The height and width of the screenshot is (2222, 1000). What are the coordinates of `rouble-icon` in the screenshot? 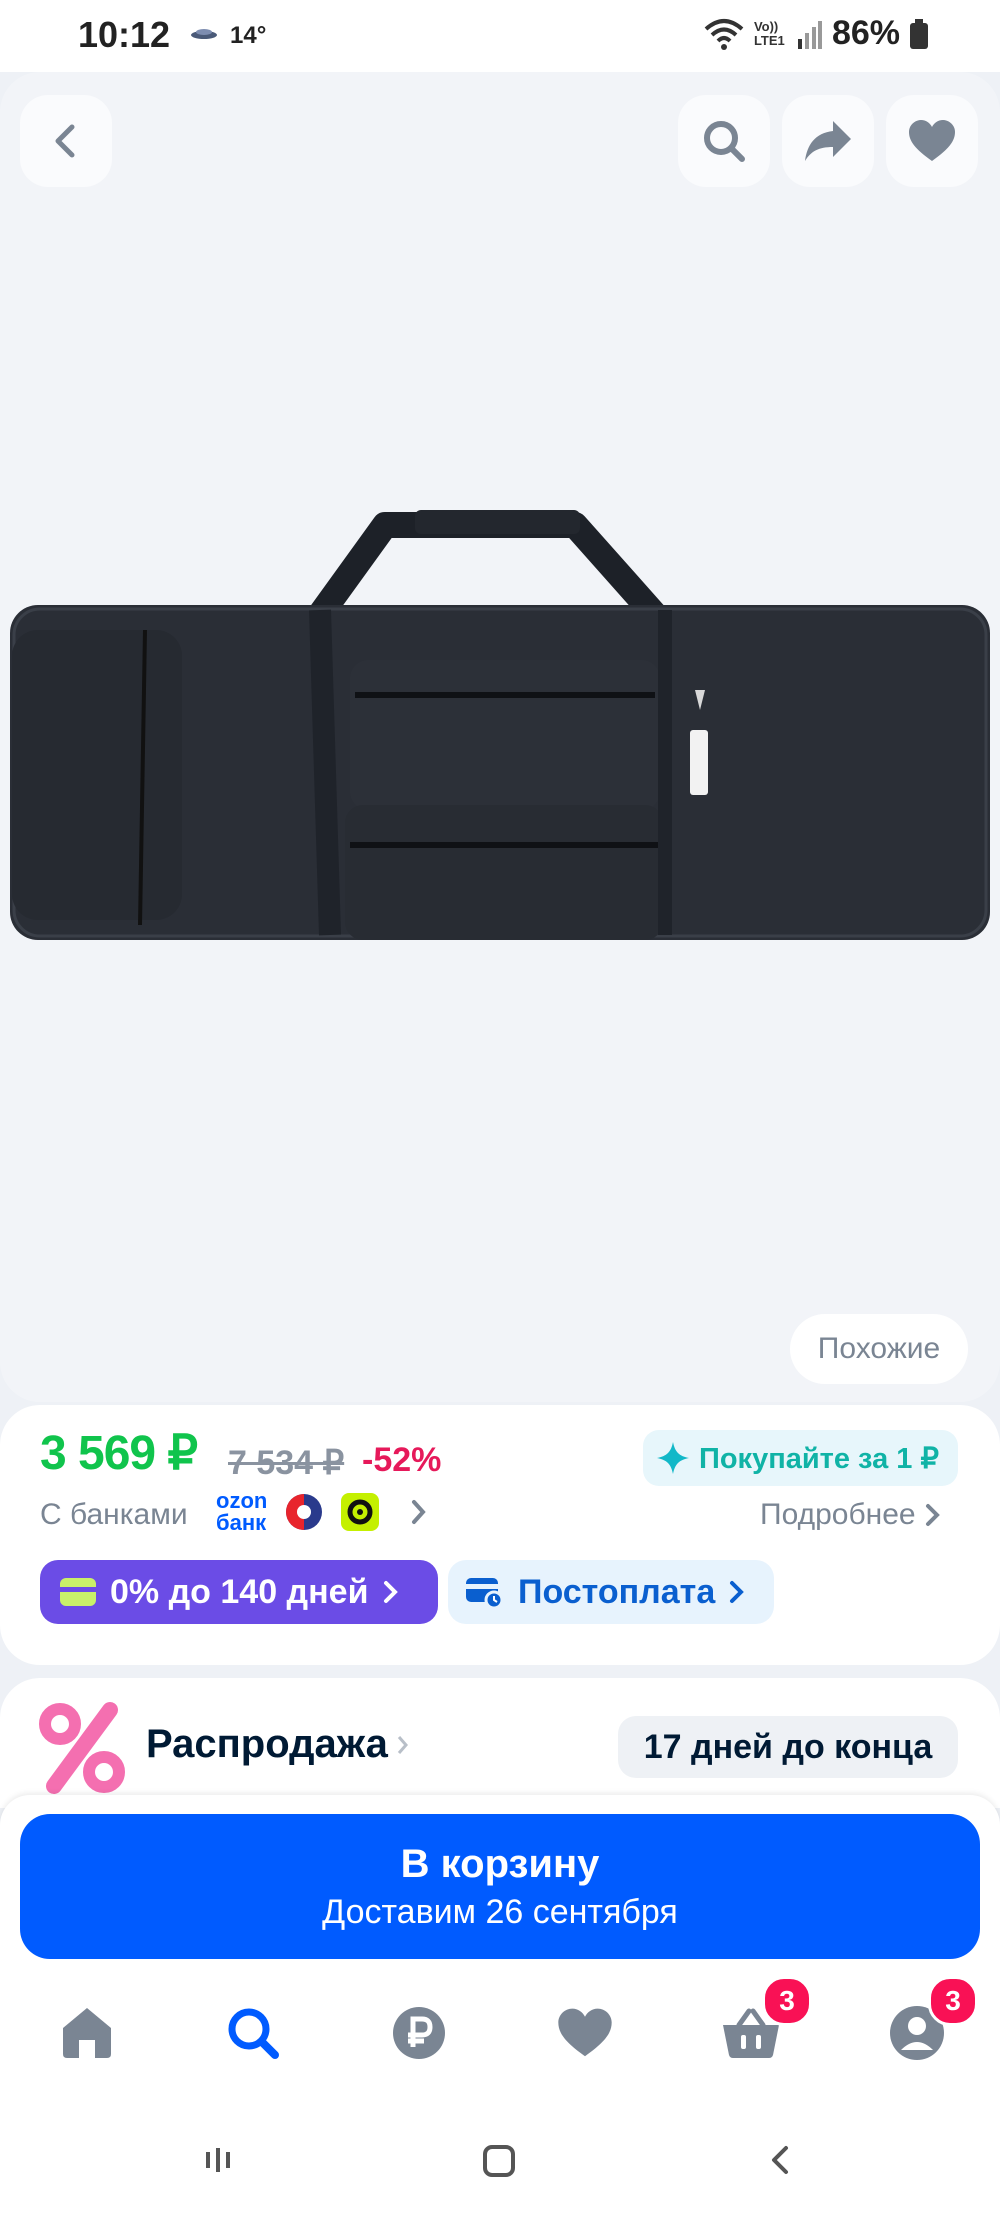 It's located at (419, 2033).